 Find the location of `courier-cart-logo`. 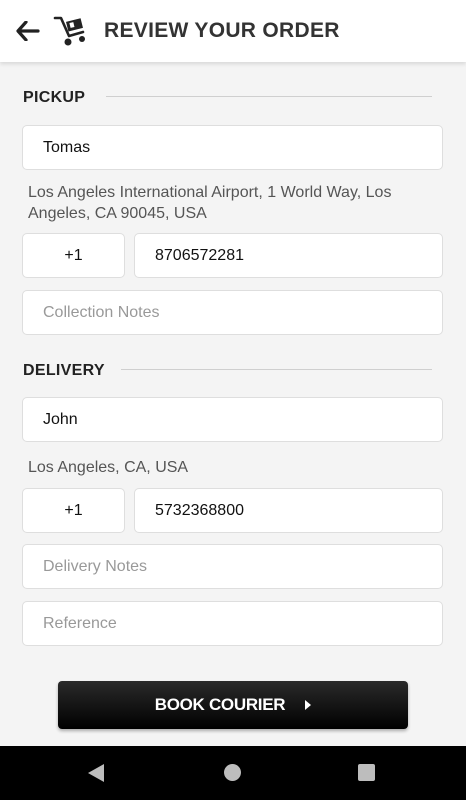

courier-cart-logo is located at coordinates (71, 31).